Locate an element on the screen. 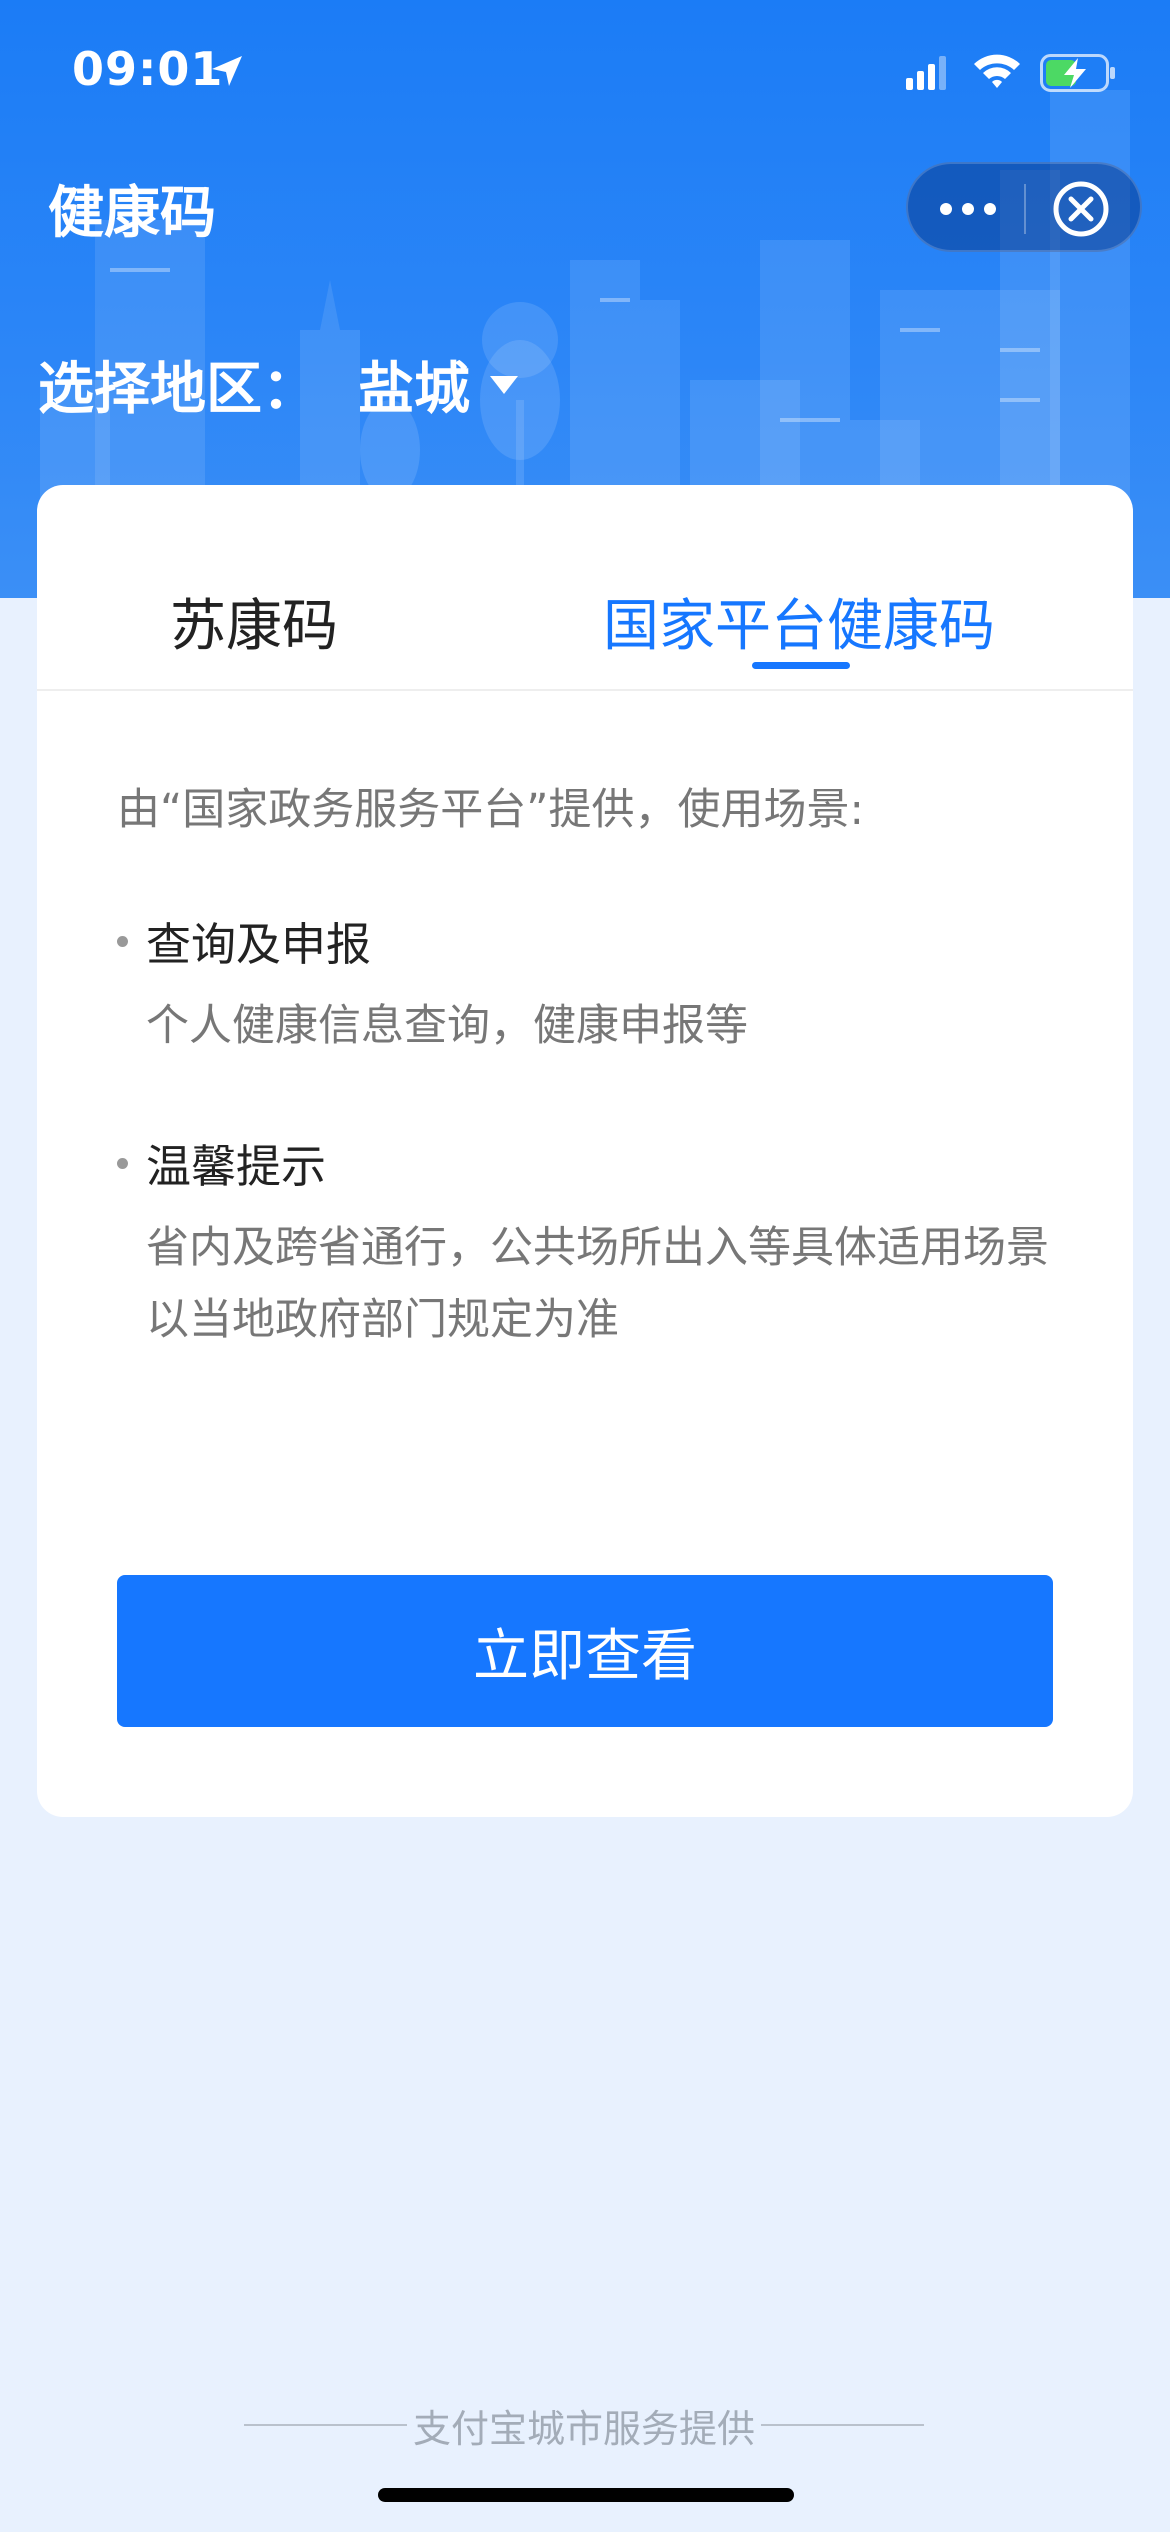 This screenshot has width=1170, height=2532. location-arrow-icon is located at coordinates (227, 71).